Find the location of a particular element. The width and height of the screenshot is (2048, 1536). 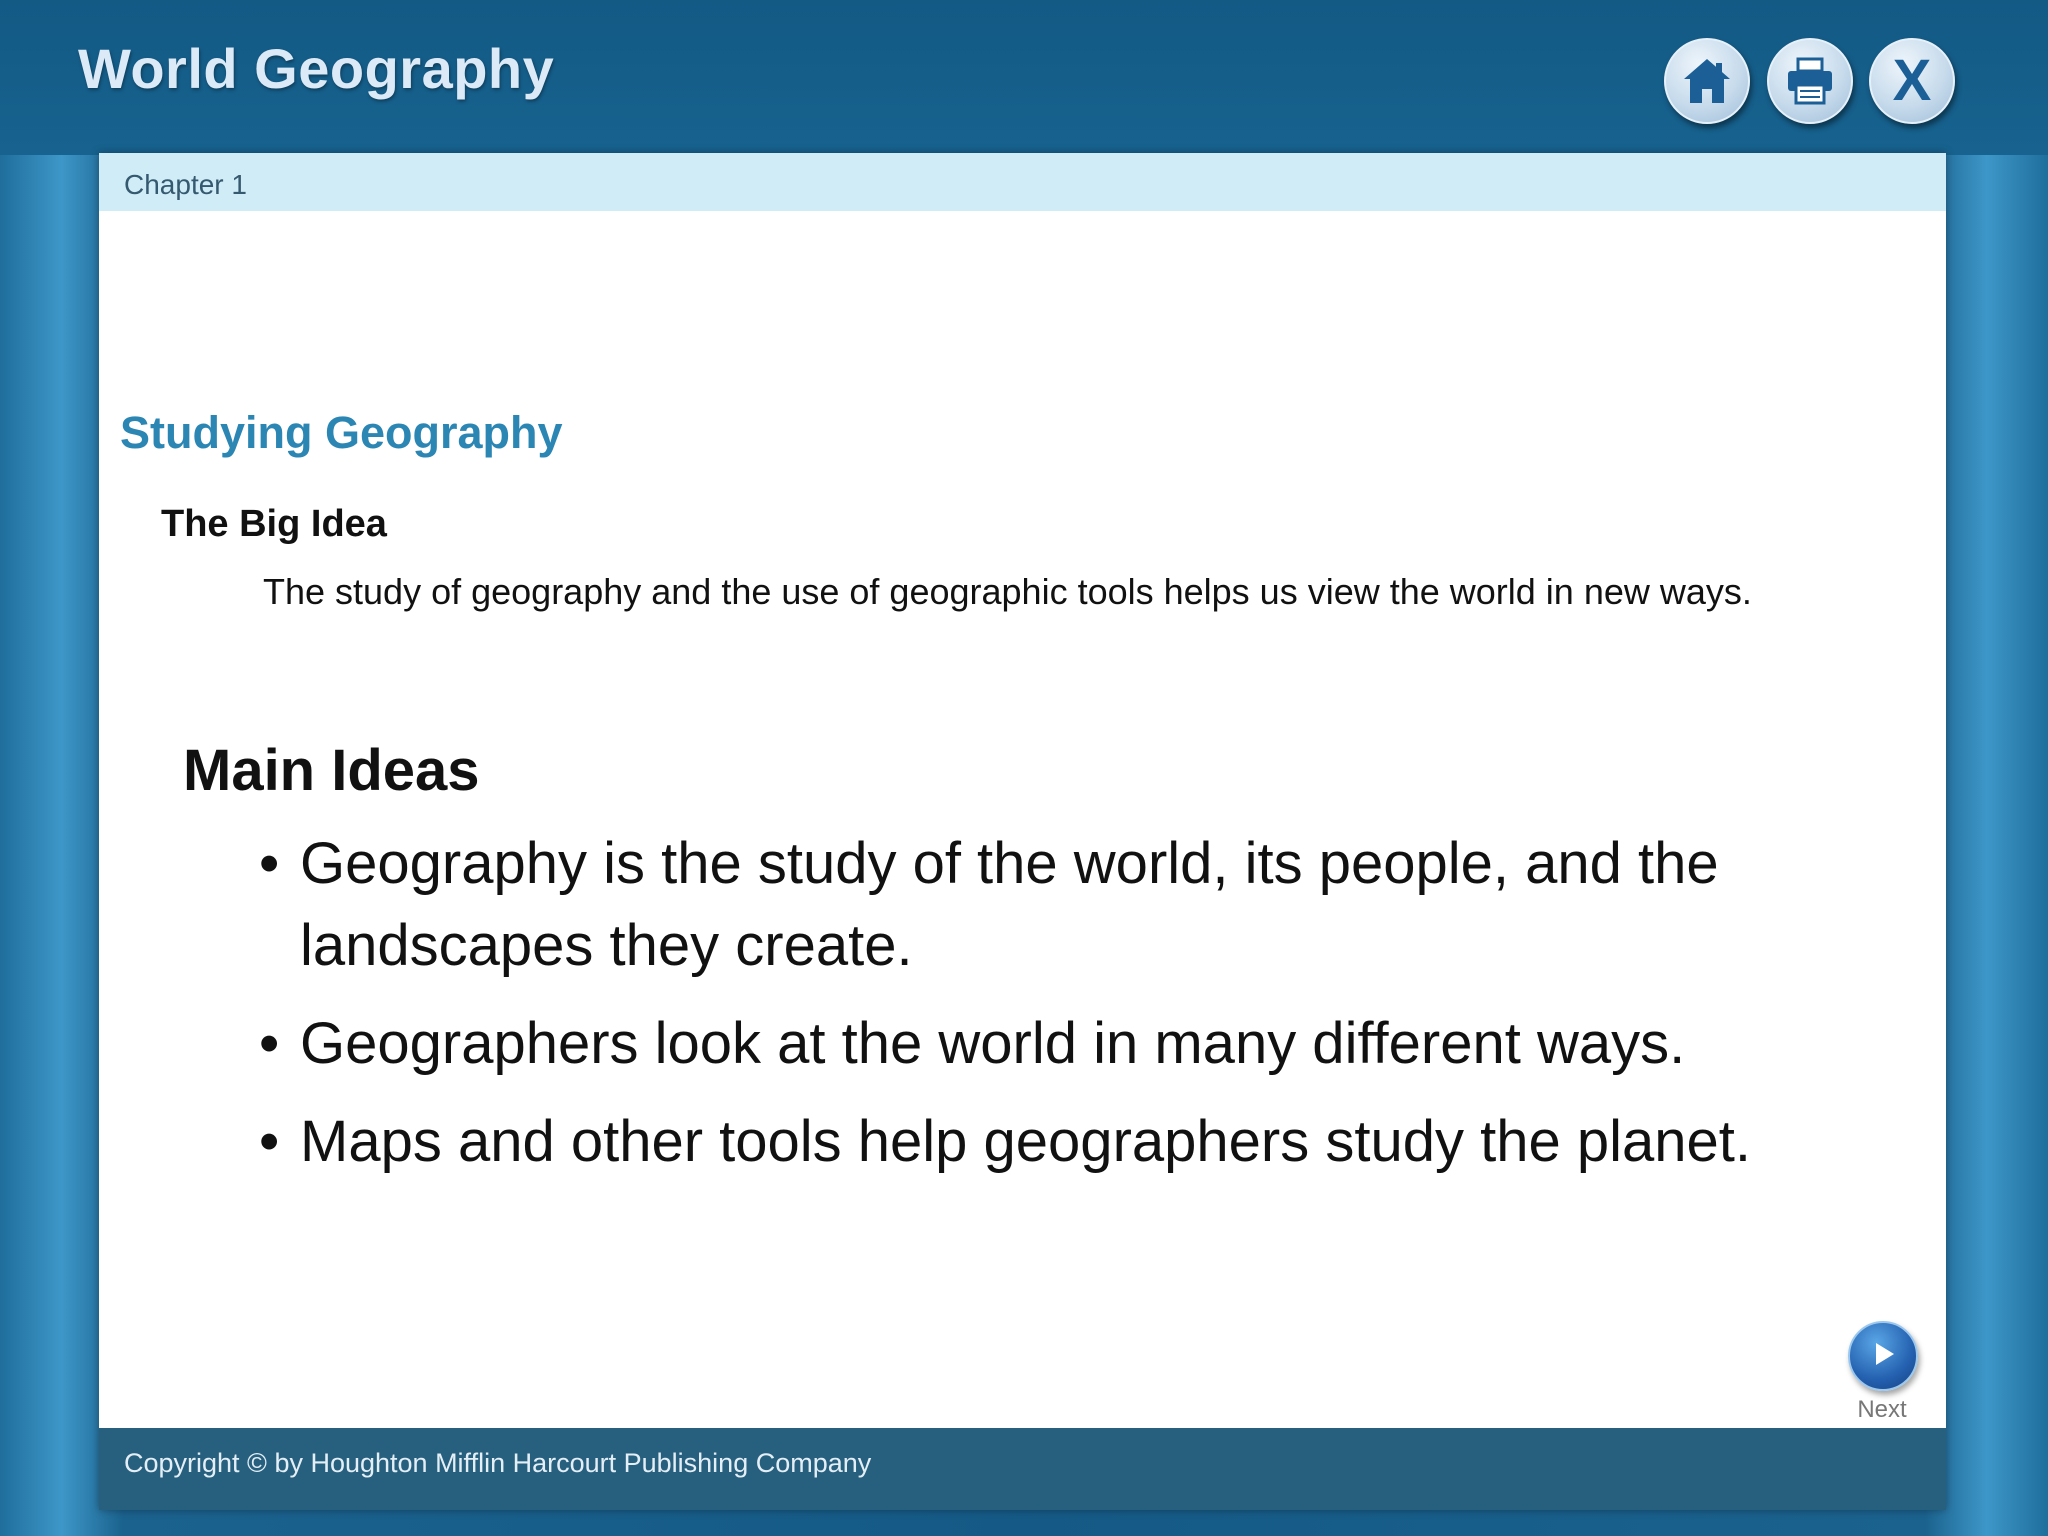

home-icon is located at coordinates (1707, 81).